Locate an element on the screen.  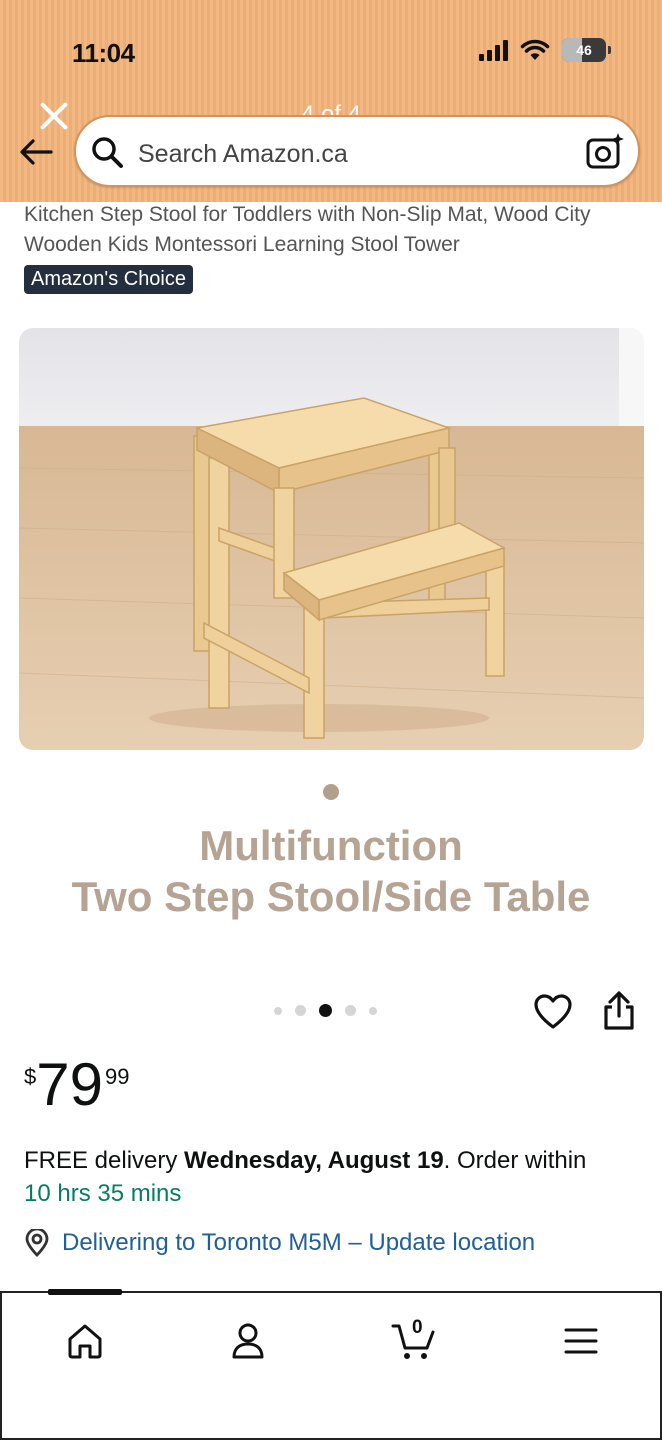
nav-menu is located at coordinates (581, 1341).